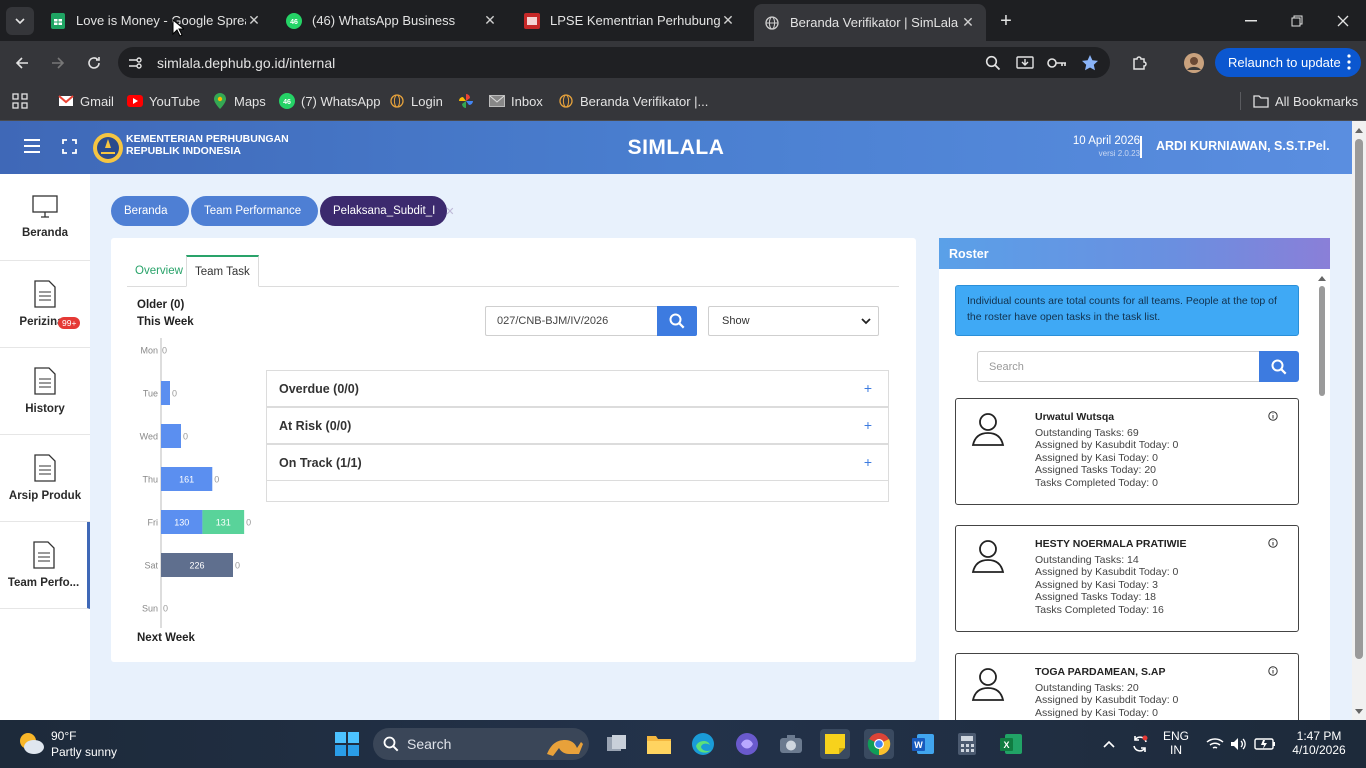  What do you see at coordinates (163, 101) in the screenshot?
I see `bookmark-youtube: YouTube` at bounding box center [163, 101].